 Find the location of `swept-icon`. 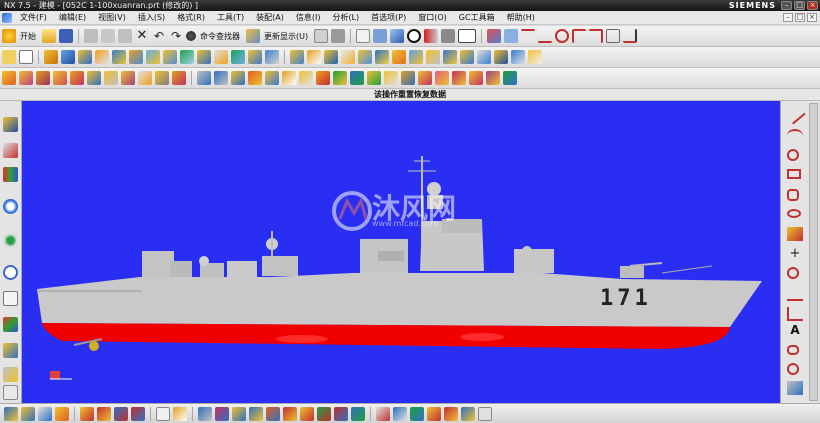

swept-icon is located at coordinates (60, 78).